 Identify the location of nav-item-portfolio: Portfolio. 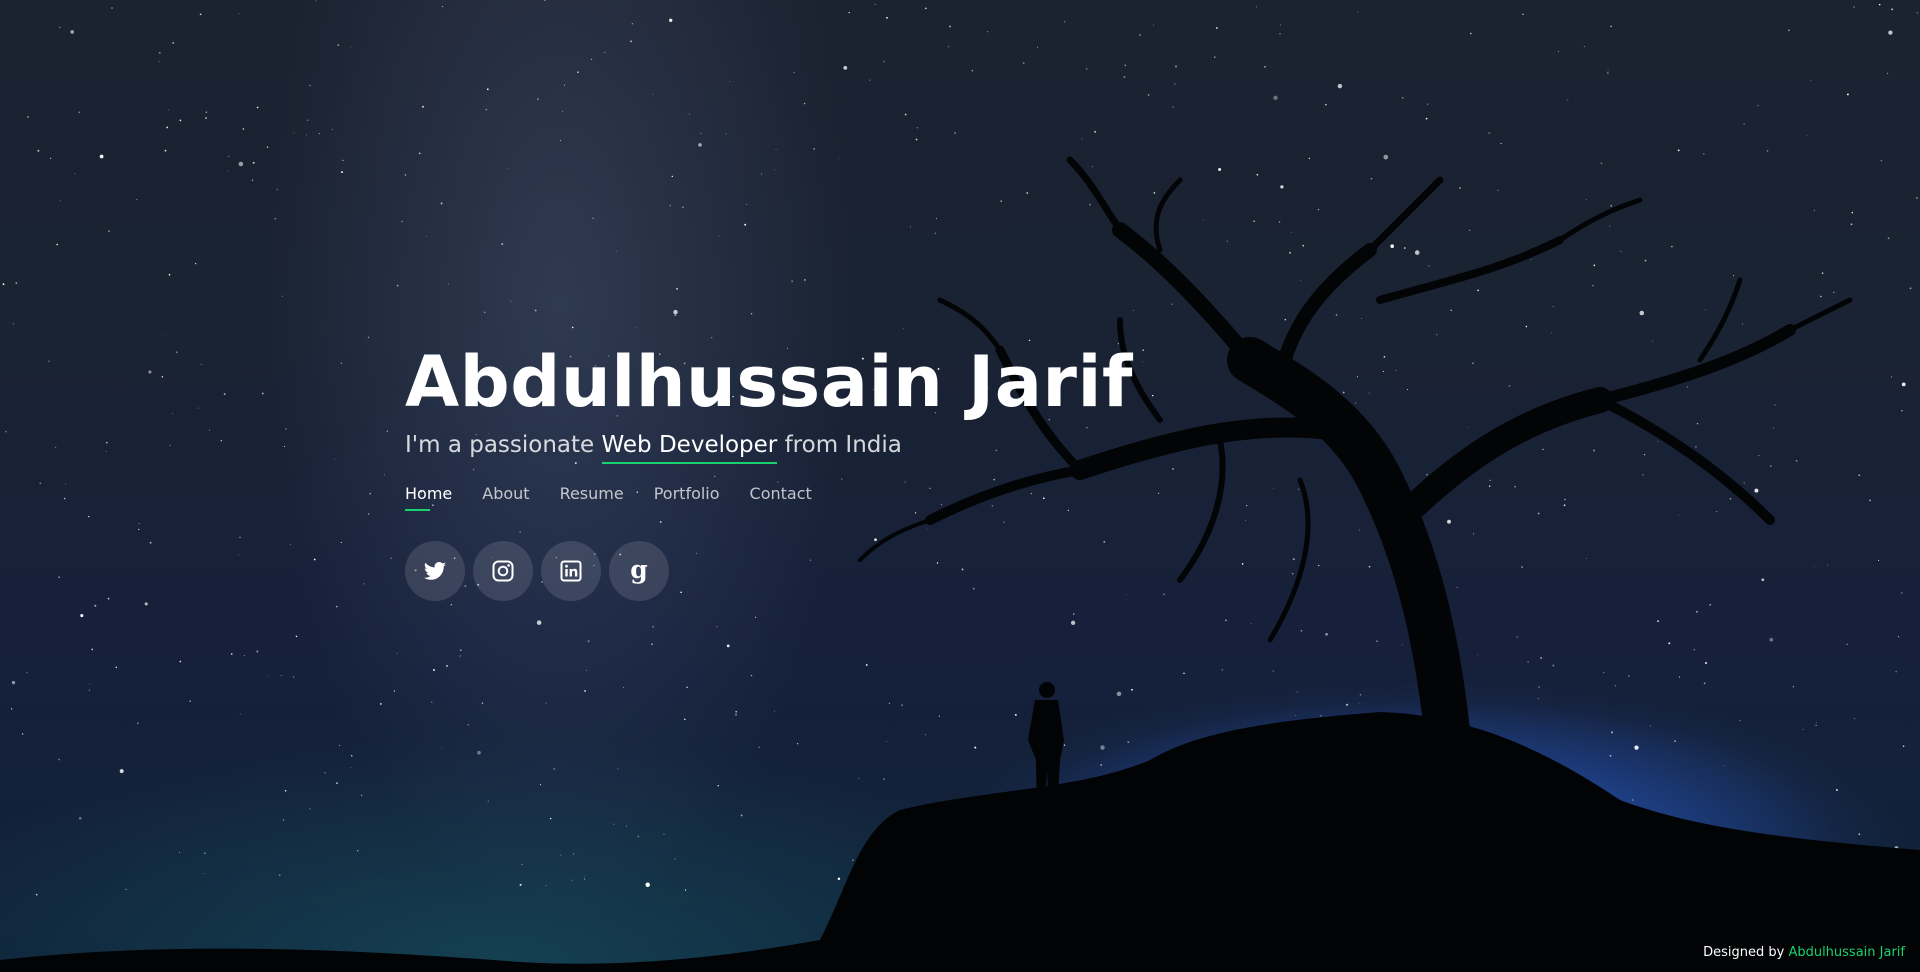
(687, 497).